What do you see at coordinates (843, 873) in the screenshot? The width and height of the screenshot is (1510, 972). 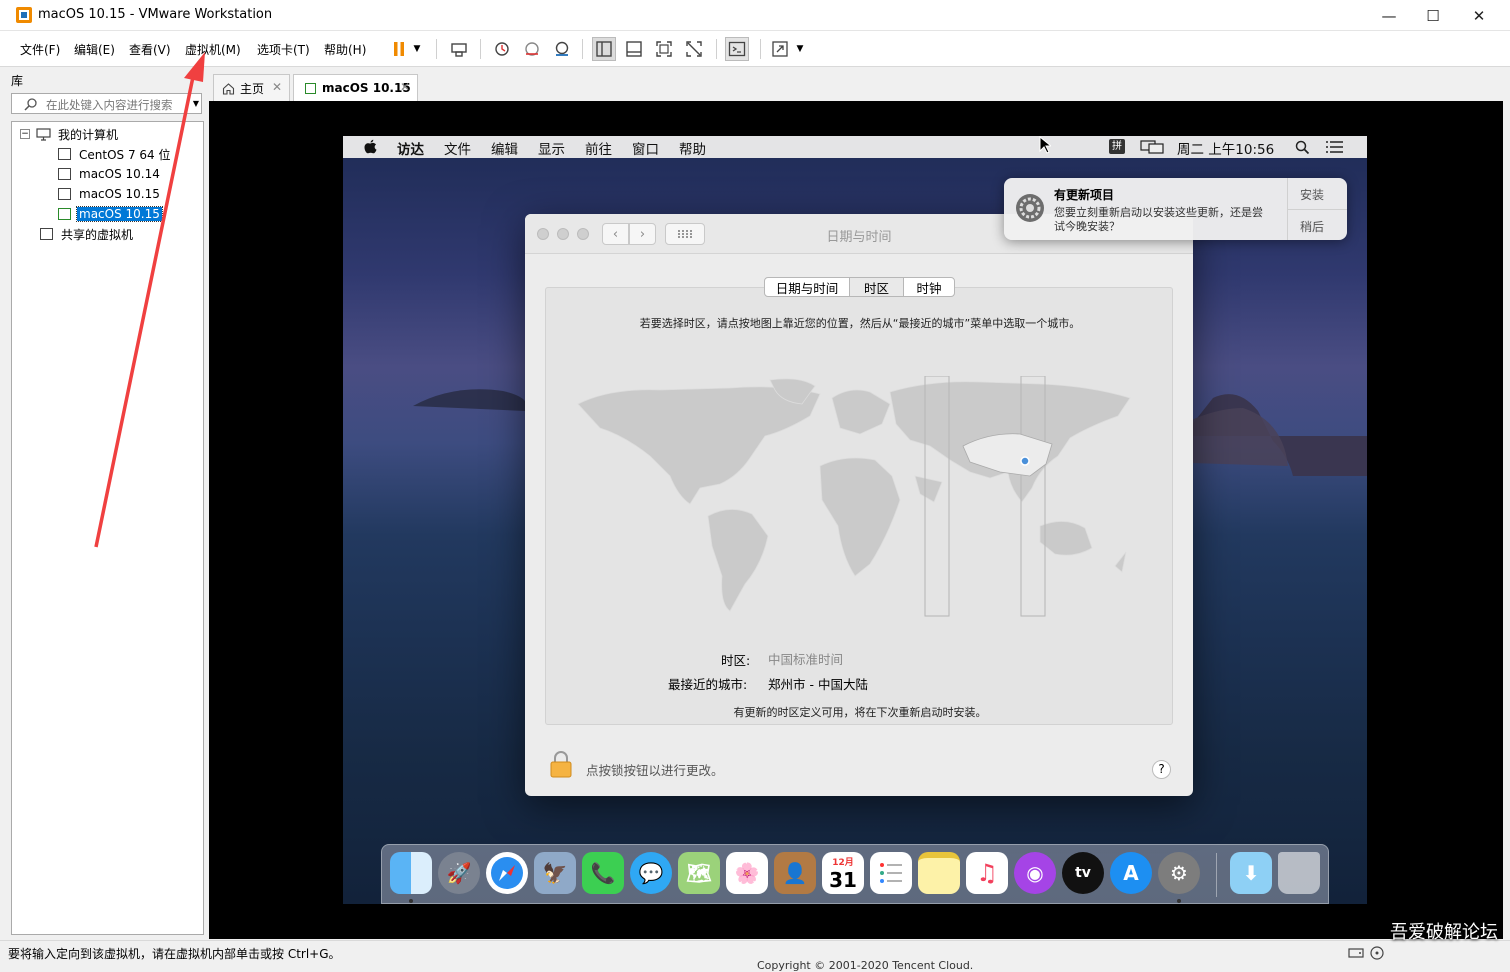 I see `calendar-icon: 12月 31` at bounding box center [843, 873].